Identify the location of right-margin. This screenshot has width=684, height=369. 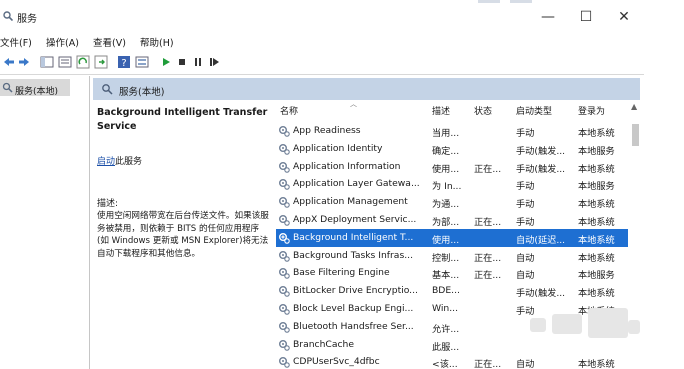
(664, 201).